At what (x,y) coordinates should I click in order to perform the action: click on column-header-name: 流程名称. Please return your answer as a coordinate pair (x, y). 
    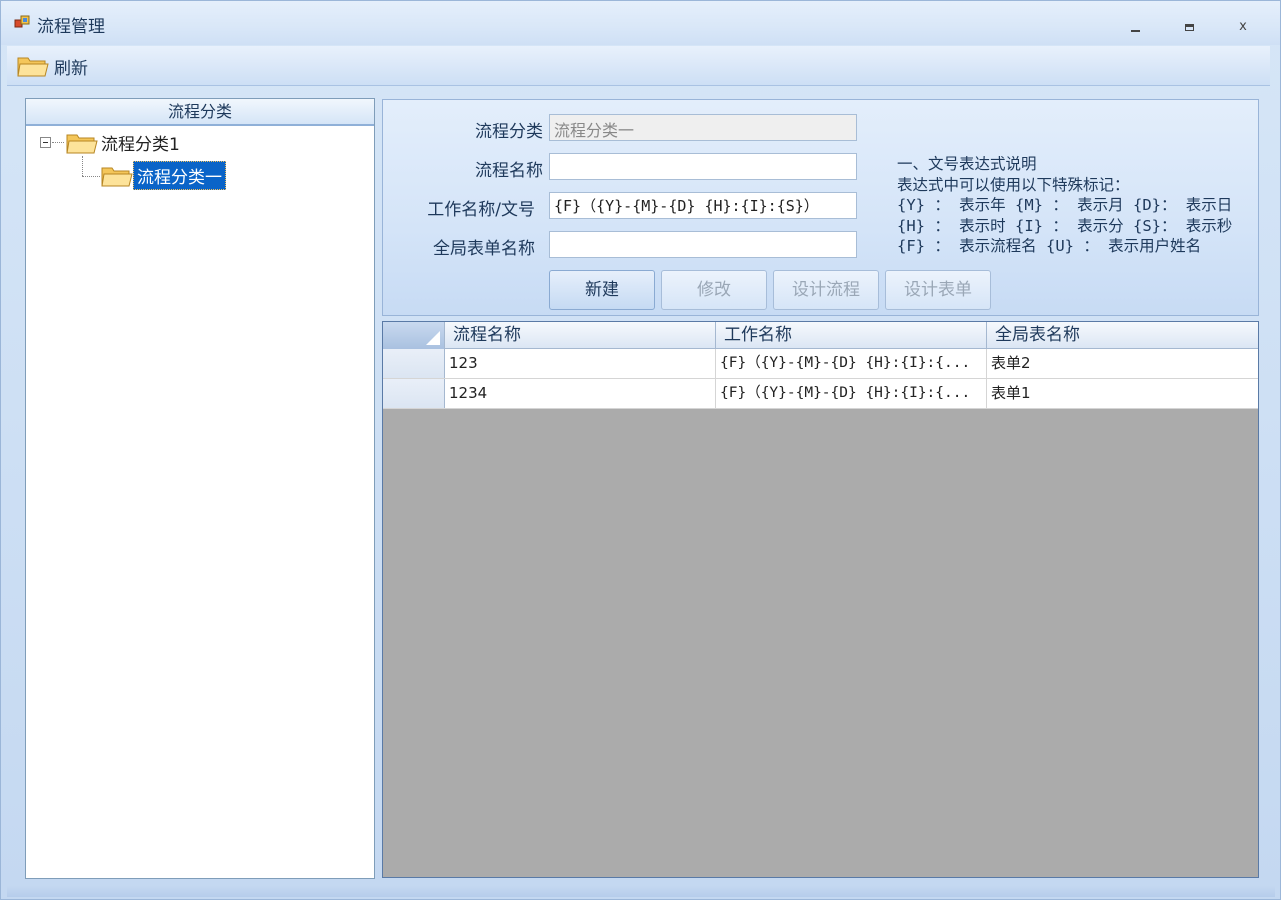
    Looking at the image, I should click on (580, 335).